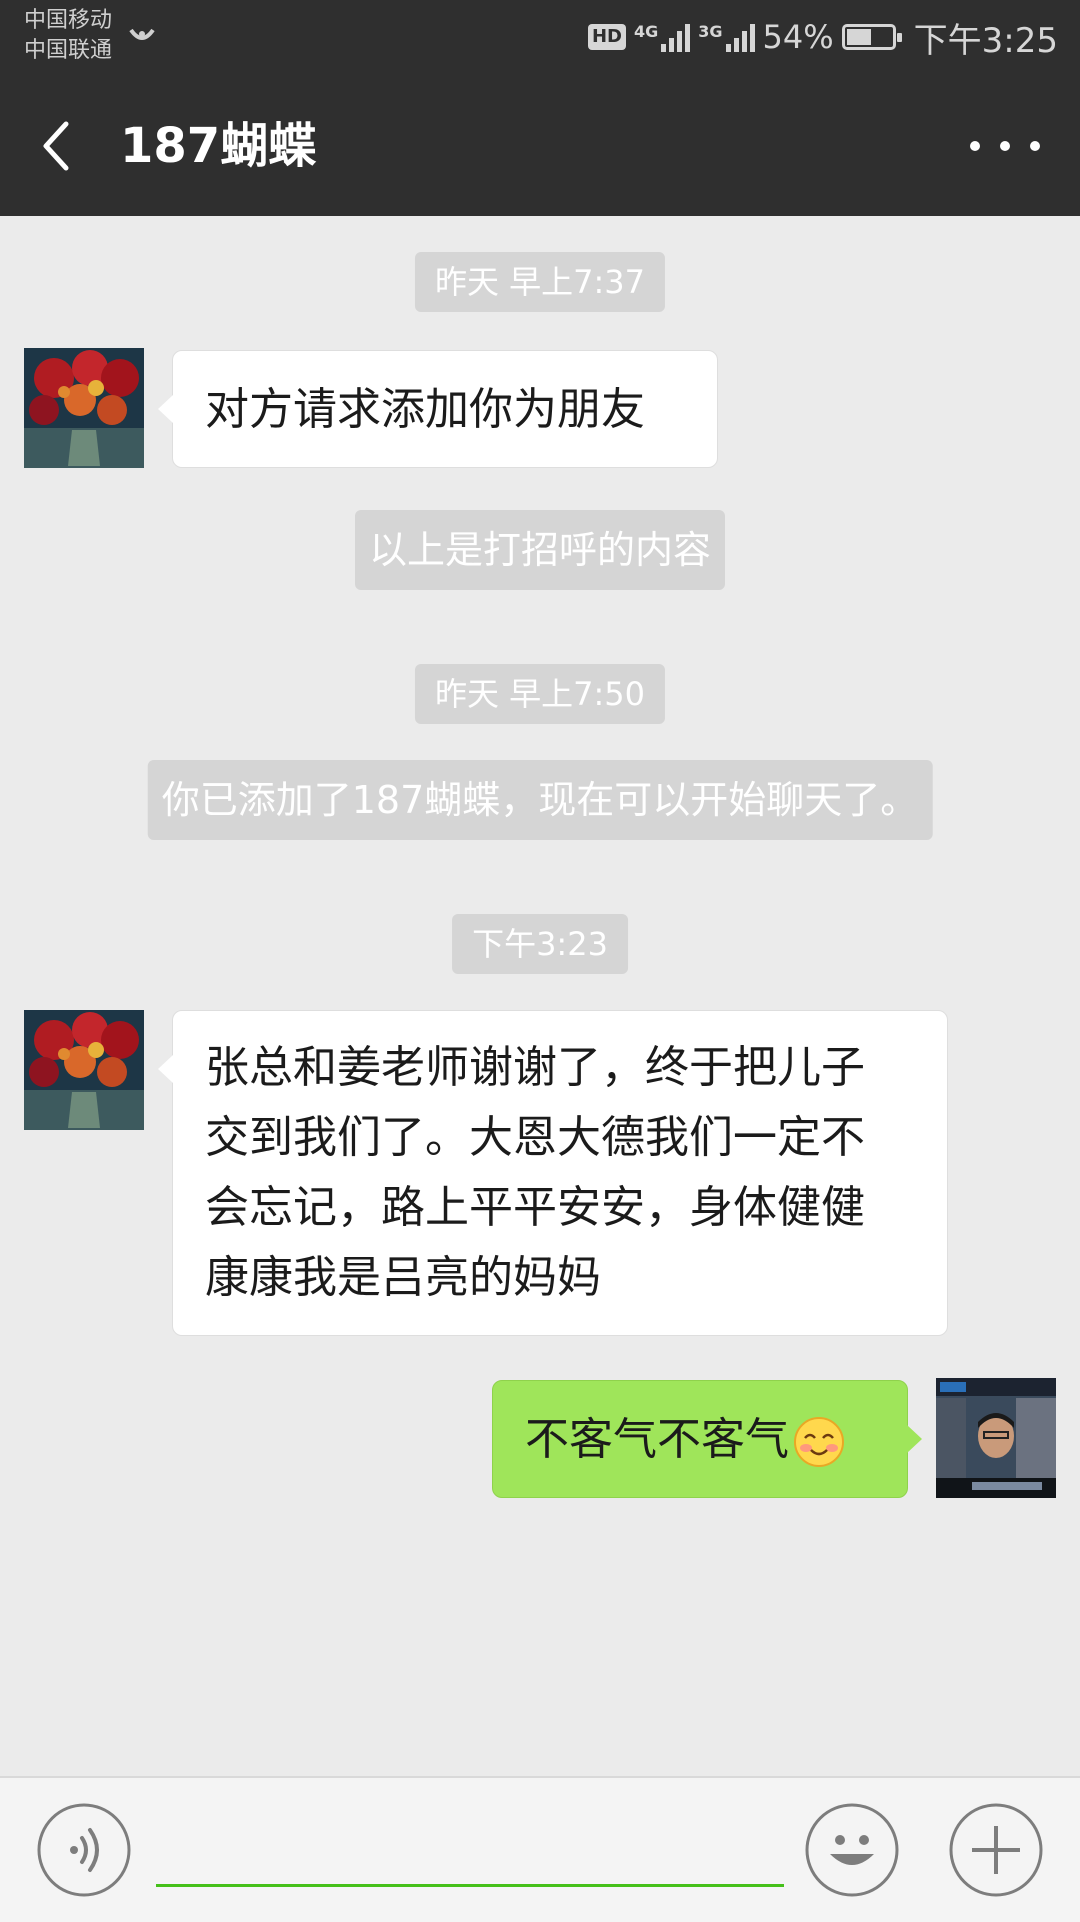 Image resolution: width=1080 pixels, height=1922 pixels. Describe the element at coordinates (540, 550) in the screenshot. I see `system-message: 以上是打招呼的内容` at that location.